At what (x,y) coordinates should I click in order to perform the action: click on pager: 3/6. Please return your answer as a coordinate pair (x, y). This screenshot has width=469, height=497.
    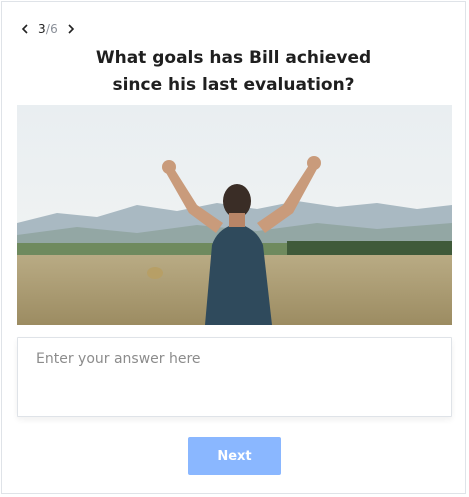
    Looking at the image, I should click on (48, 29).